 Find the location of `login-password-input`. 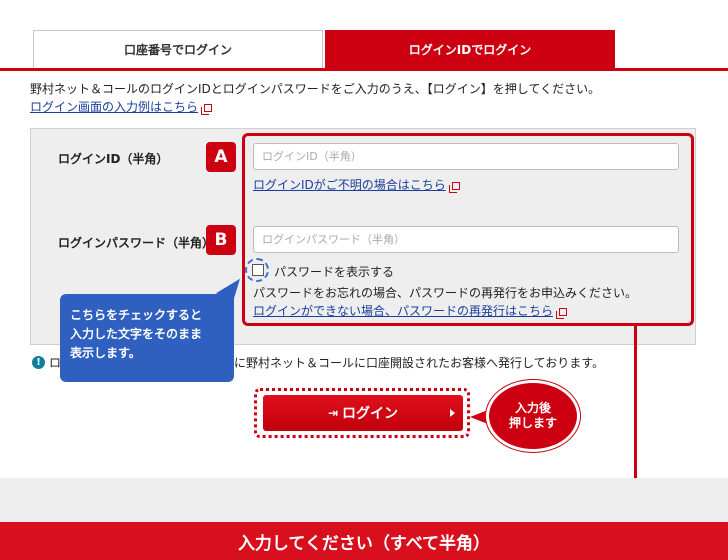

login-password-input is located at coordinates (466, 239).